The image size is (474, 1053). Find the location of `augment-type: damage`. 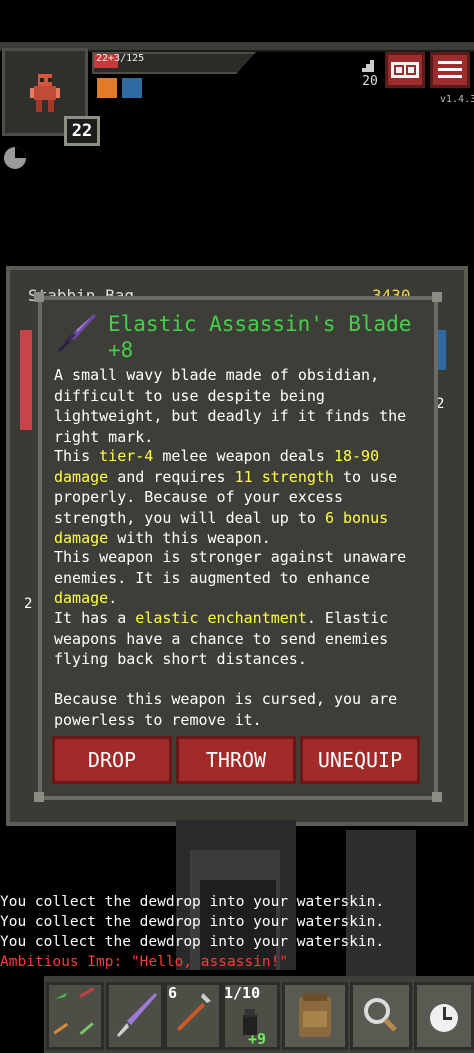

augment-type: damage is located at coordinates (81, 598).